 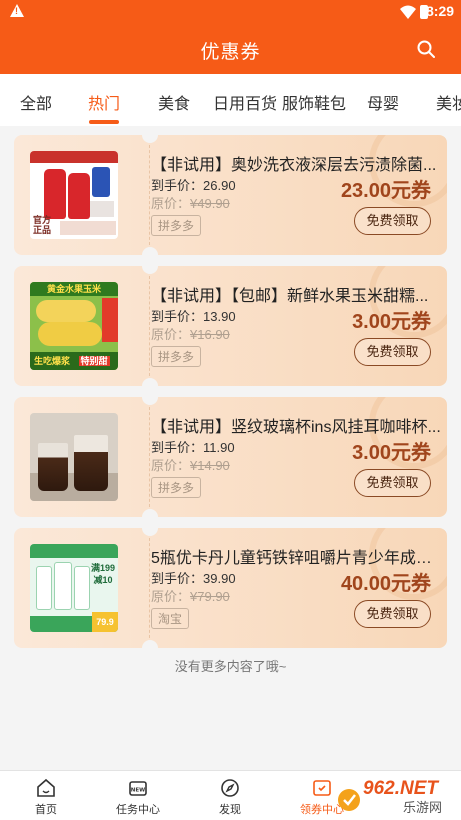 What do you see at coordinates (322, 788) in the screenshot?
I see `coupon-icon` at bounding box center [322, 788].